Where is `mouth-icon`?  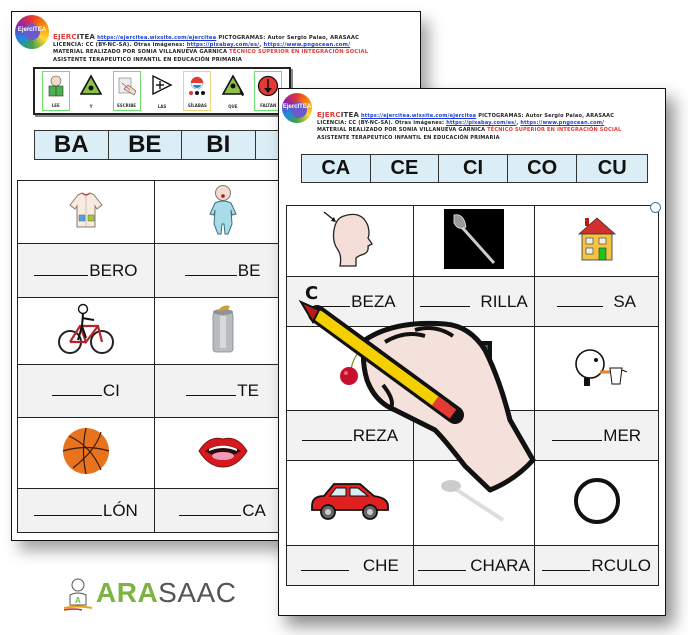
mouth-icon is located at coordinates (223, 452).